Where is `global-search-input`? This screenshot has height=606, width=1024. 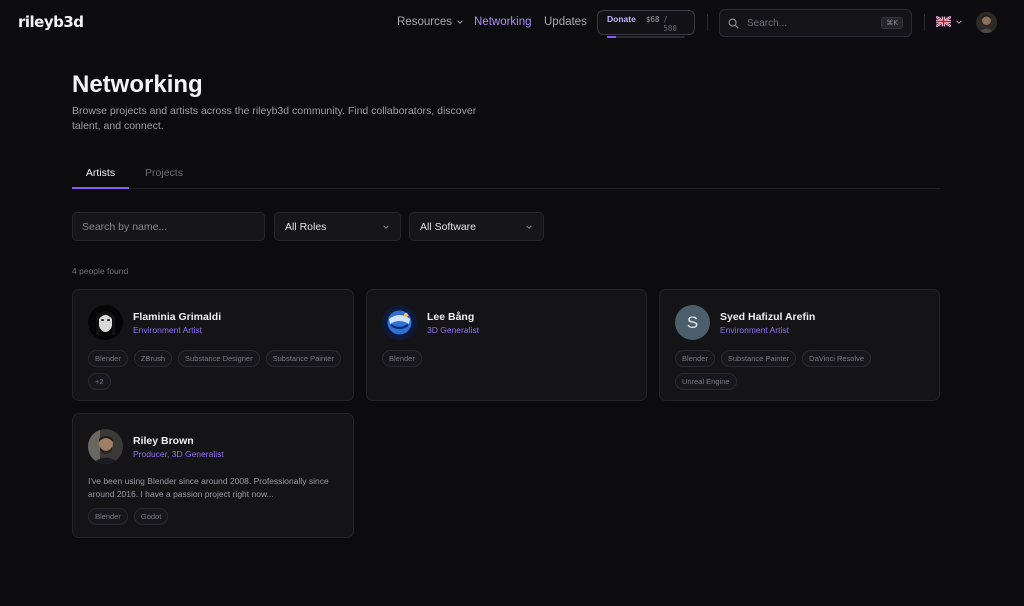
global-search-input is located at coordinates (807, 23).